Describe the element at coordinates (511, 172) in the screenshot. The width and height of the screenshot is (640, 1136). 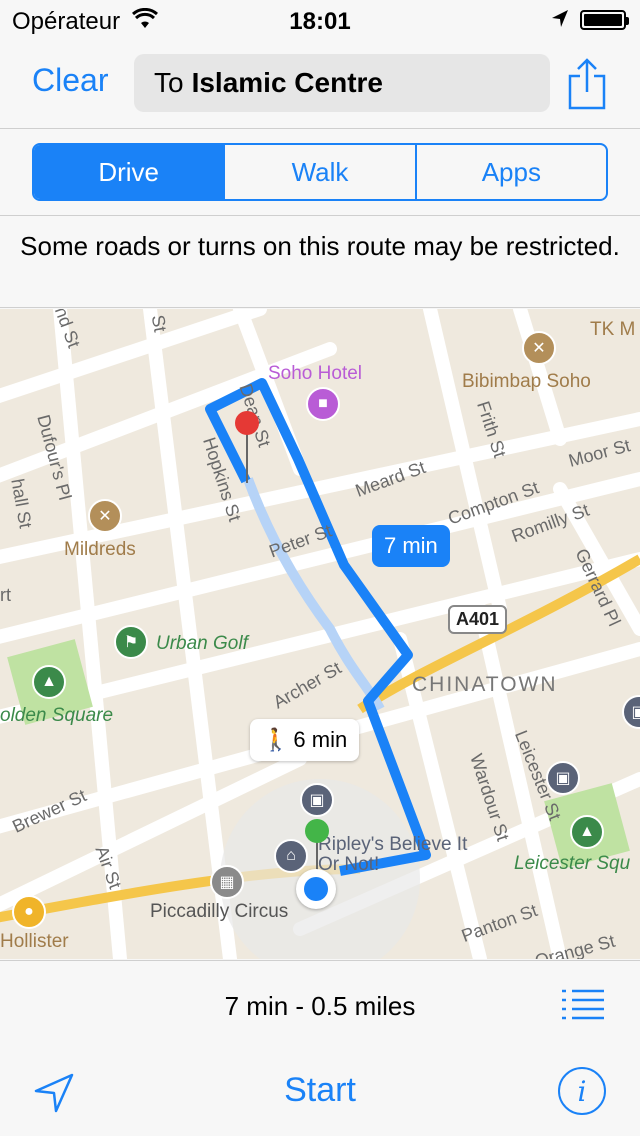
I see `mode-apps: Apps` at that location.